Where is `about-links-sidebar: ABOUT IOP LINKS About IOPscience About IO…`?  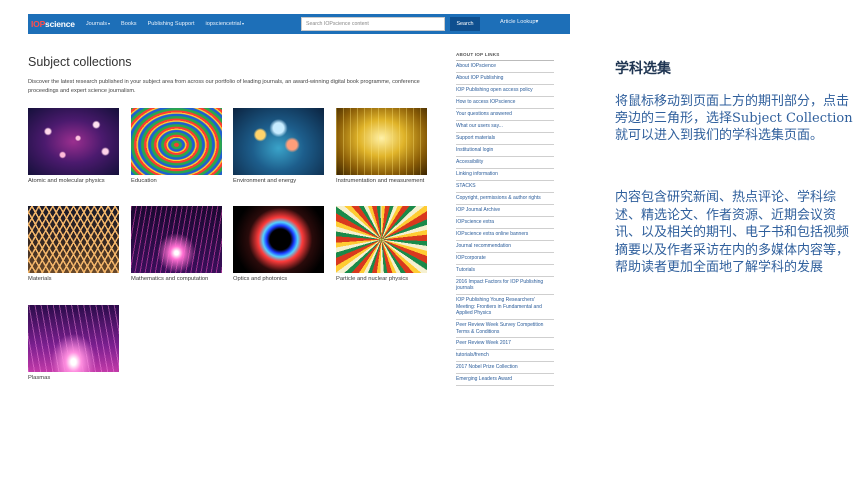
about-links-sidebar: ABOUT IOP LINKS About IOPscience About IO… is located at coordinates (505, 219).